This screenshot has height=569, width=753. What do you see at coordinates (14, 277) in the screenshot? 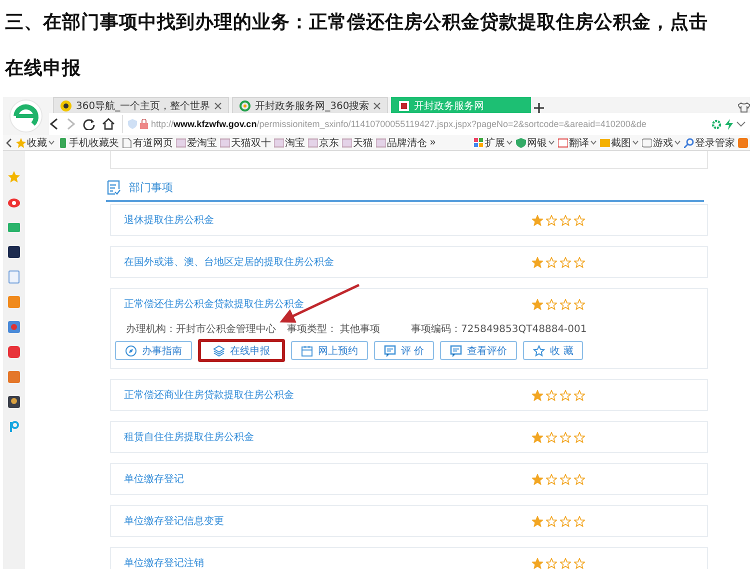
I see `document-icon` at bounding box center [14, 277].